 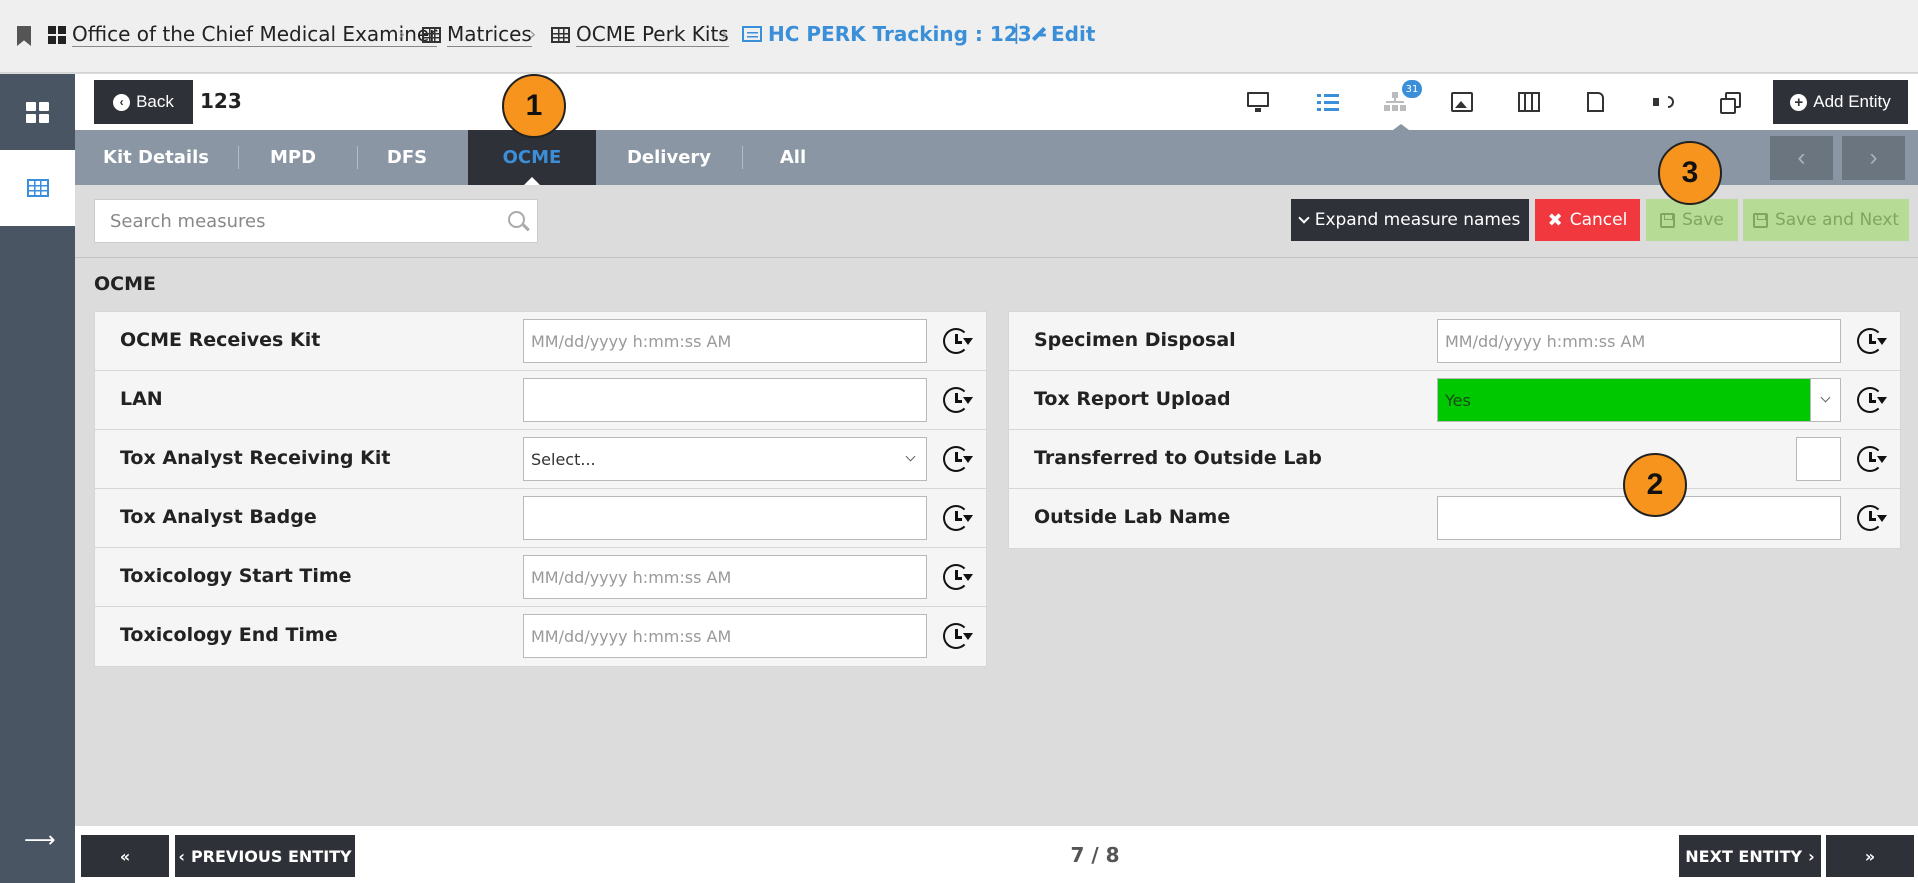 What do you see at coordinates (1692, 220) in the screenshot?
I see `save-button: Save` at bounding box center [1692, 220].